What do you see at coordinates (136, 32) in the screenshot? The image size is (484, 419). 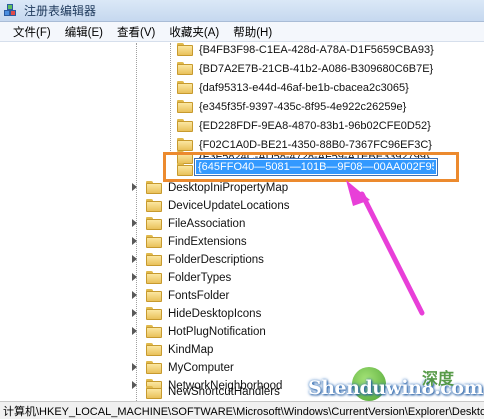 I see `menu-view: 查看(V)` at bounding box center [136, 32].